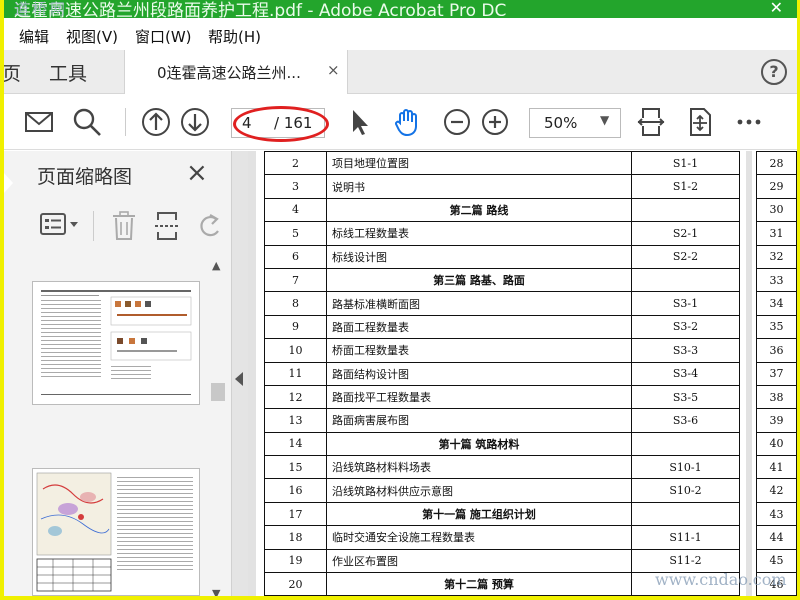  I want to click on scroll-up-icon: ▲, so click(216, 265).